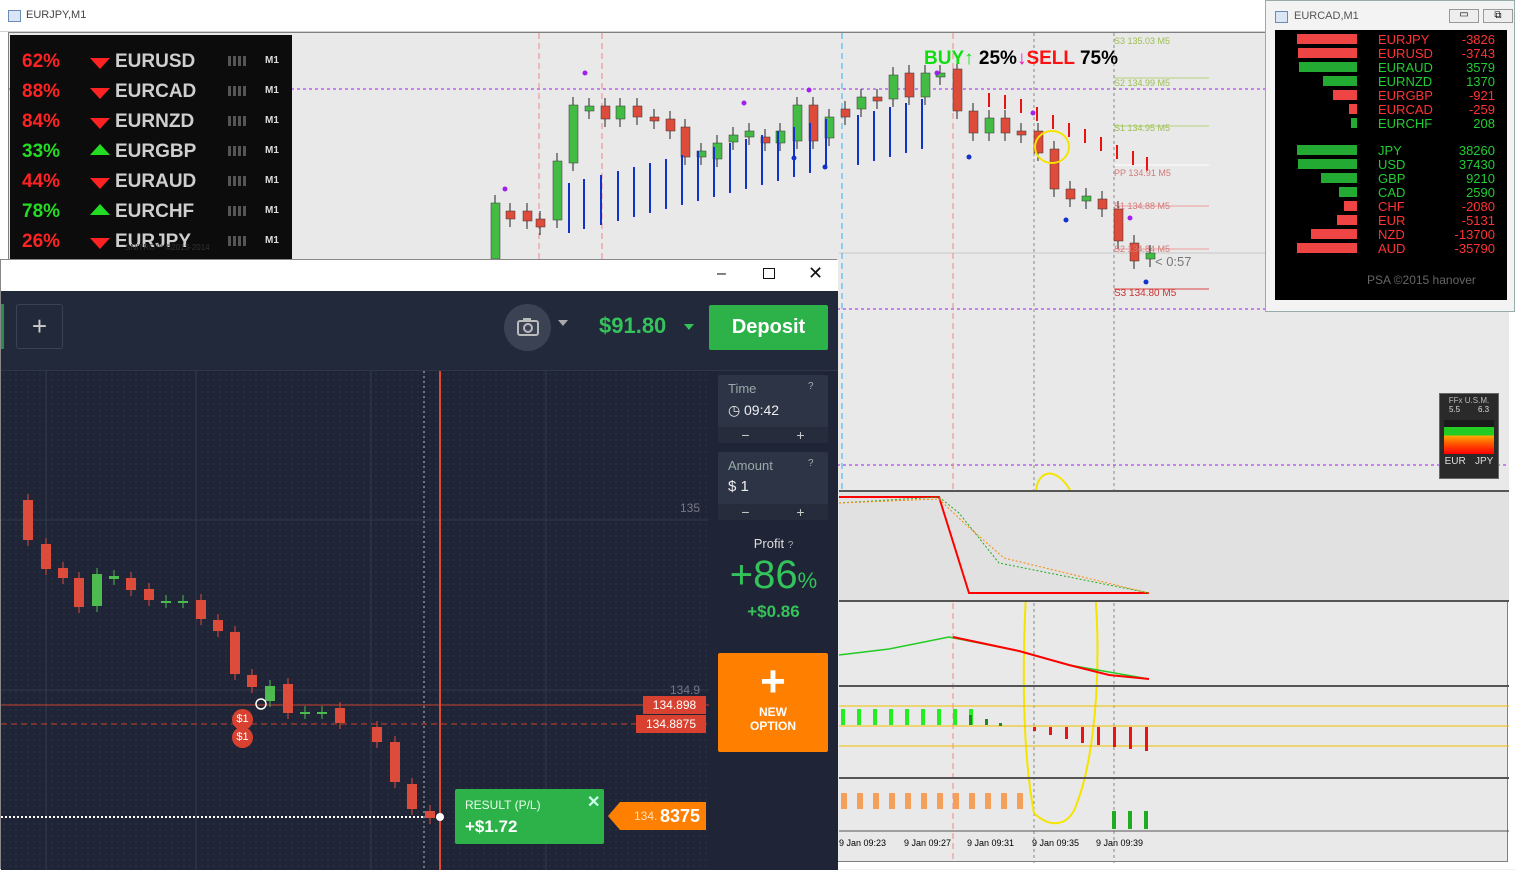 This screenshot has width=1515, height=870. Describe the element at coordinates (419, 275) in the screenshot. I see `broker-titlebar: – ✕` at that location.